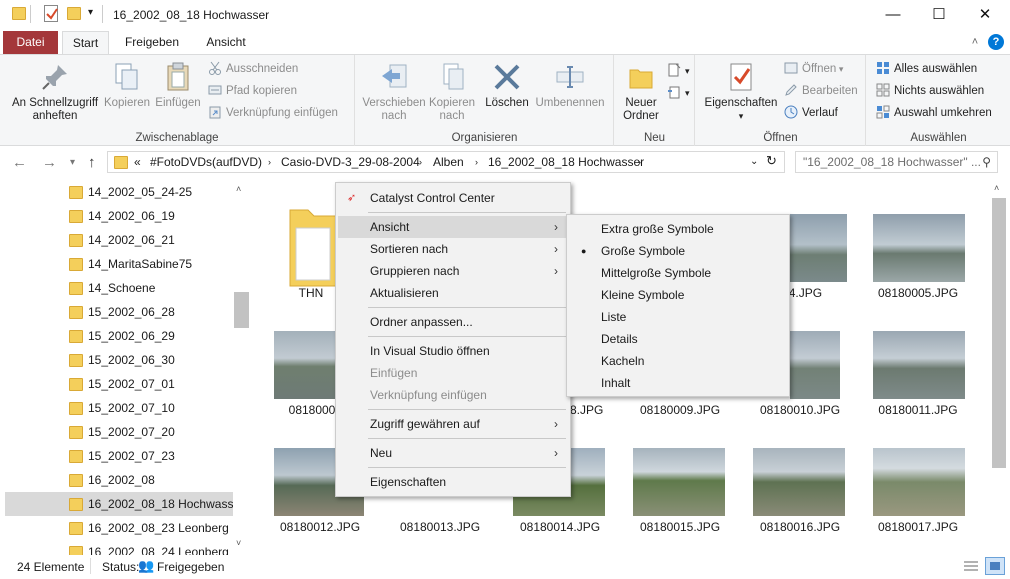 Image resolution: width=1010 pixels, height=579 pixels. Describe the element at coordinates (124, 504) in the screenshot. I see `tree-item-selected: 16_2002_08_18 Hochwasser` at that location.